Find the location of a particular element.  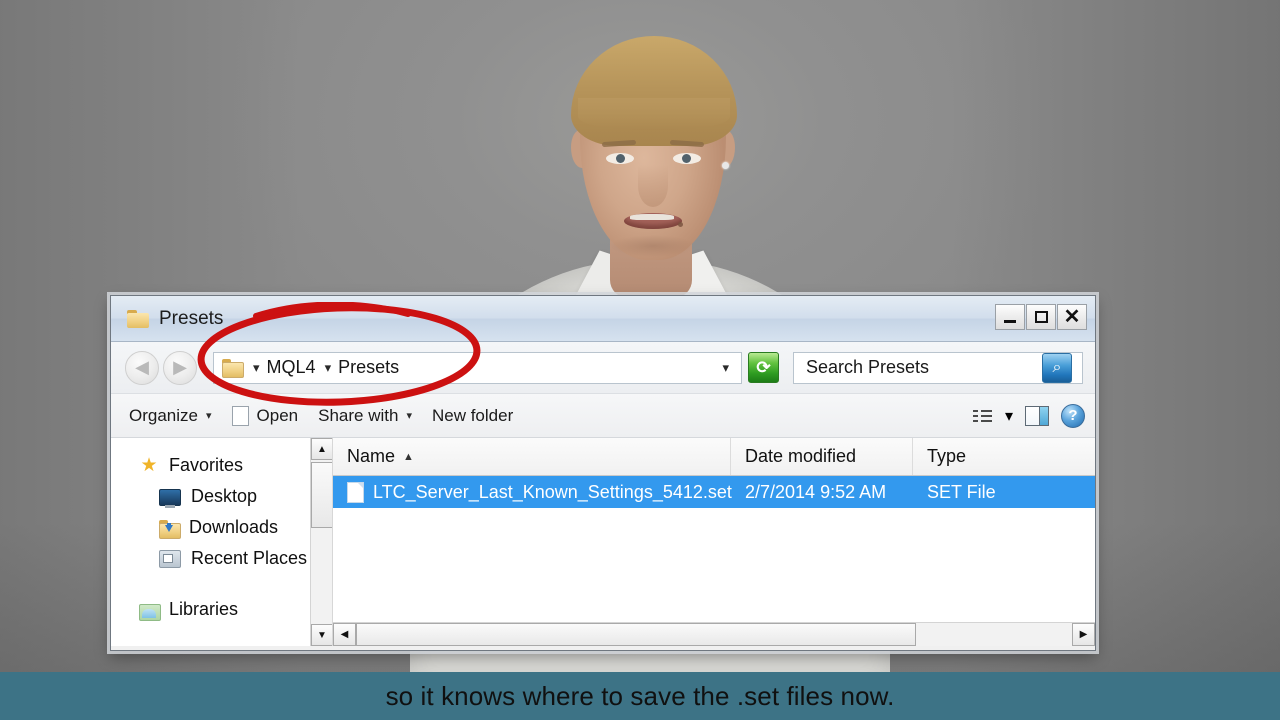

desktop-icon is located at coordinates (170, 498).